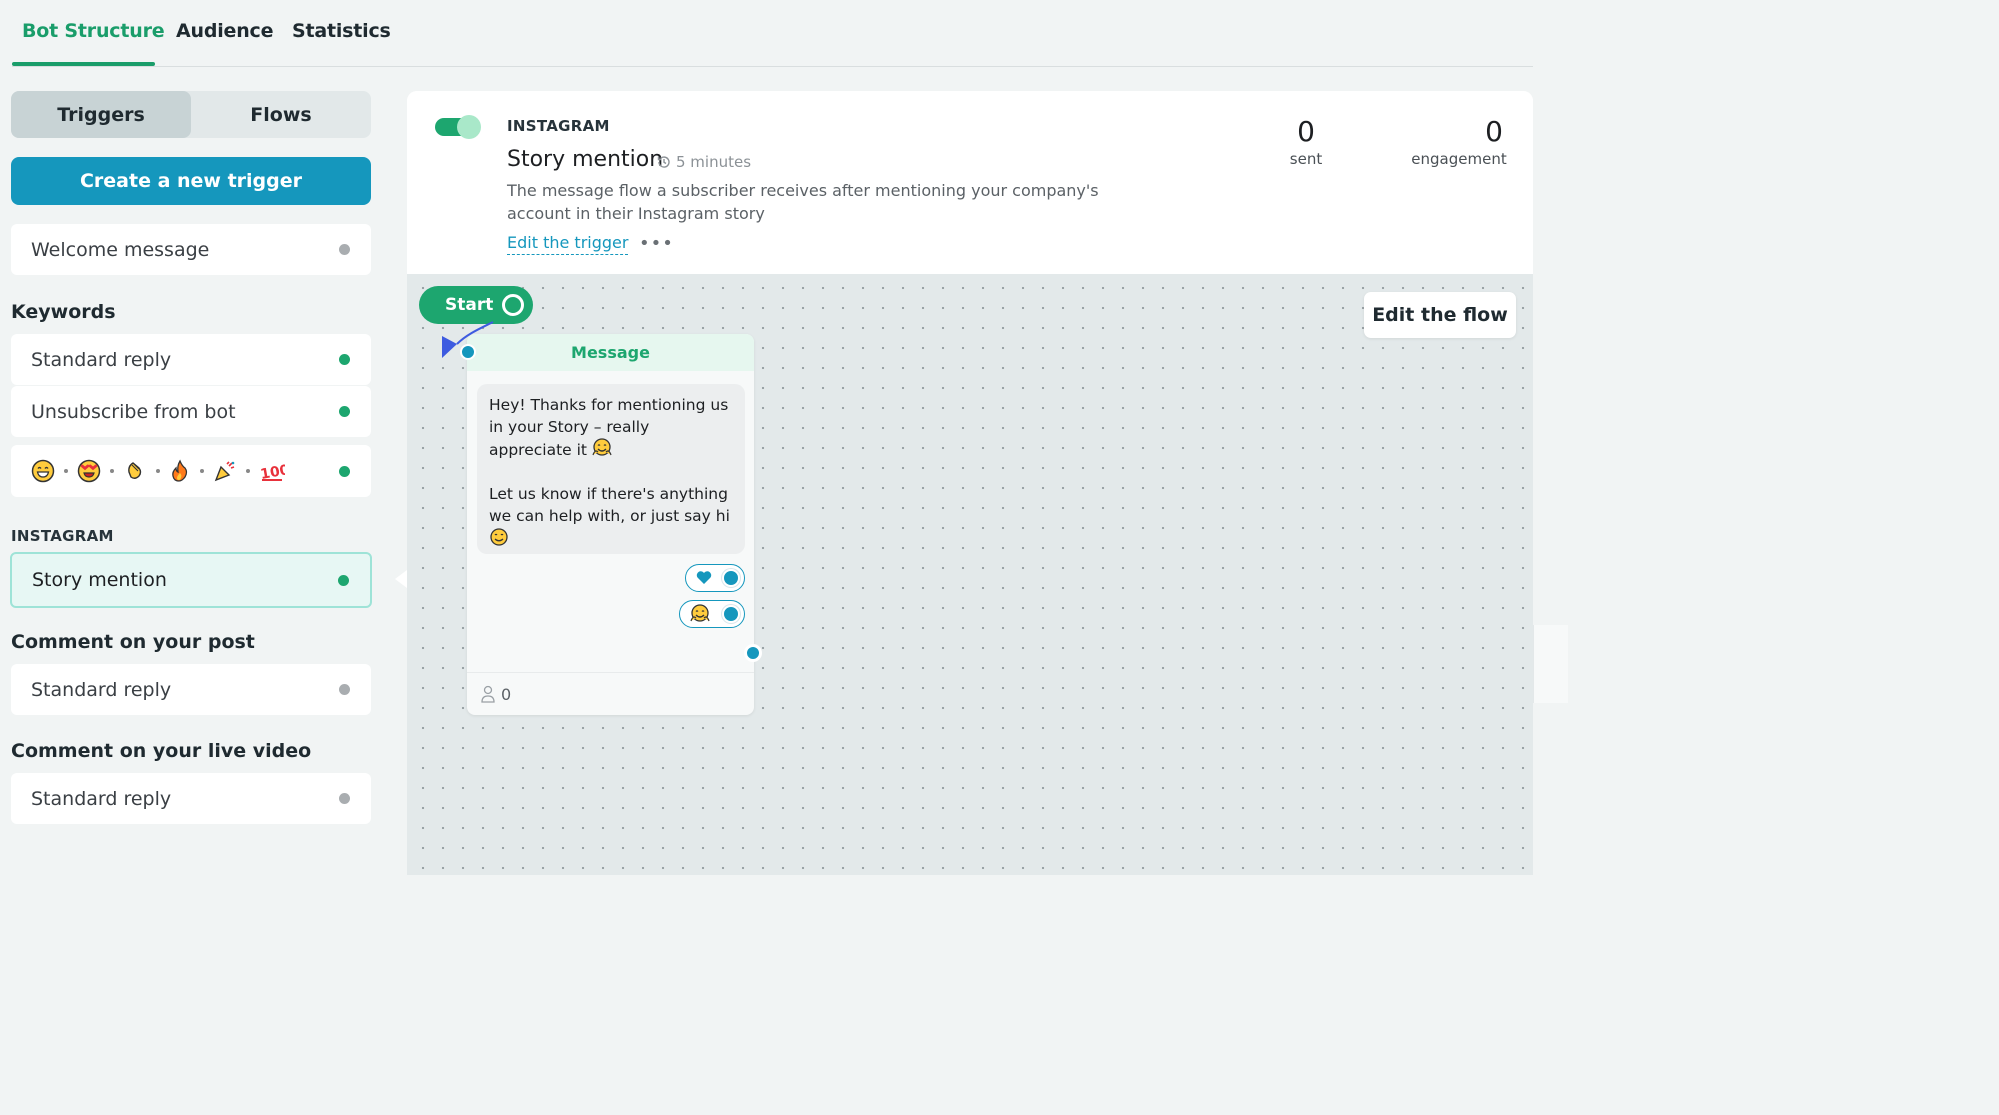 This screenshot has width=1999, height=1115. What do you see at coordinates (558, 126) in the screenshot?
I see `platform-label: INSTAGRAM` at bounding box center [558, 126].